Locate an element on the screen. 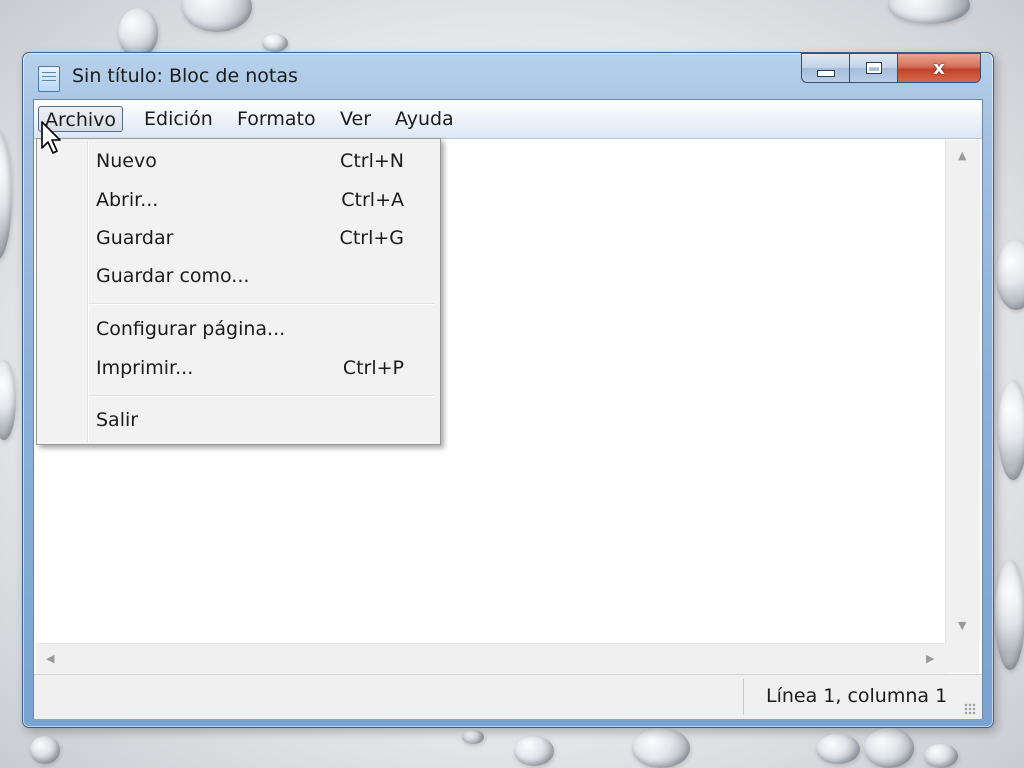  status-divider is located at coordinates (743, 697).